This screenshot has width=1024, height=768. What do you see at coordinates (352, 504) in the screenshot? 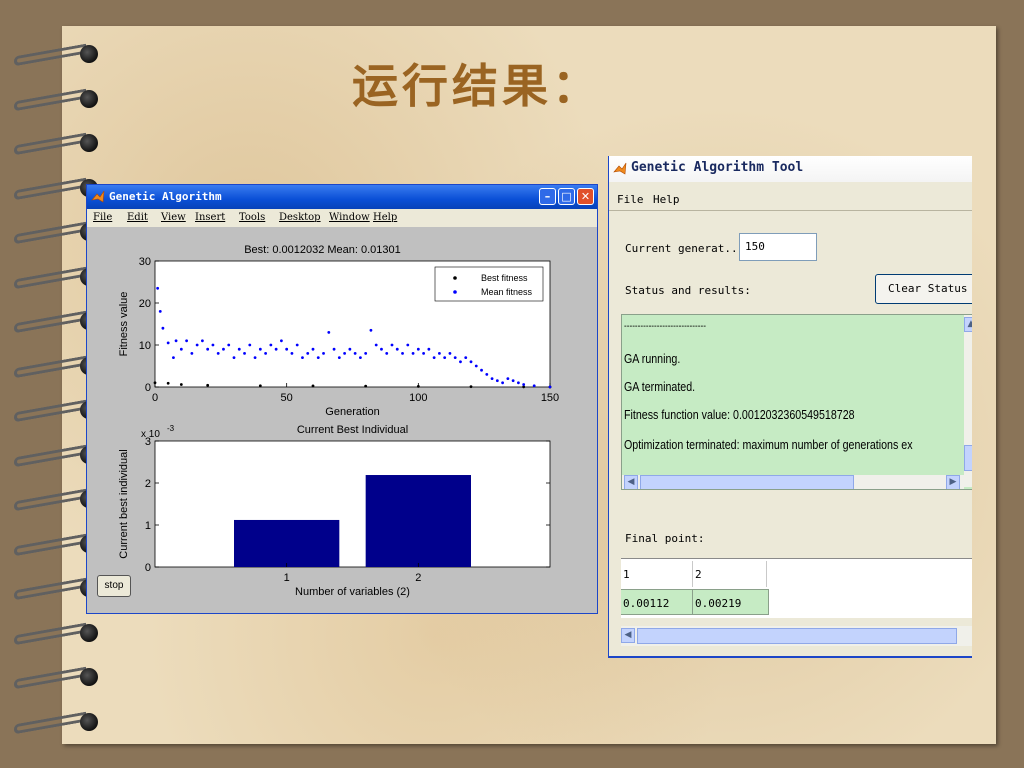
I see `individual-axes` at bounding box center [352, 504].